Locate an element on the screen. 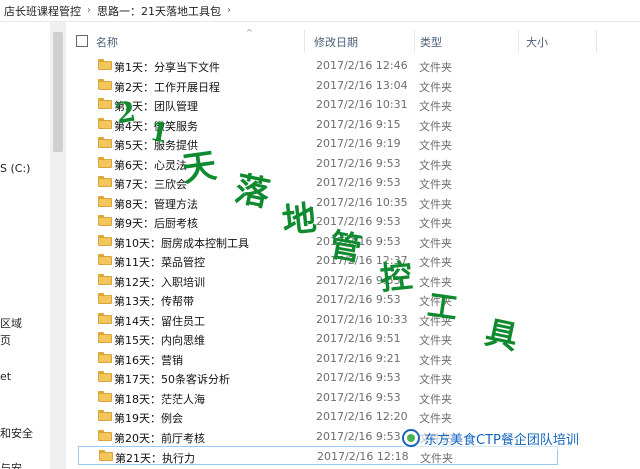  file-name: 第17天：50条客诉分析 is located at coordinates (172, 379).